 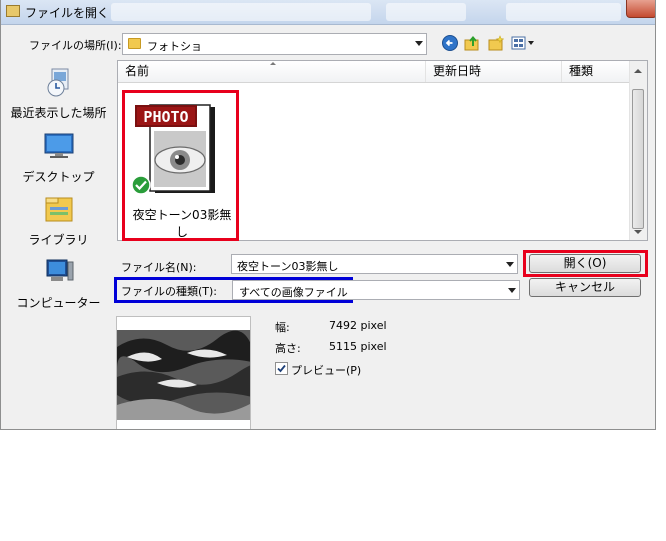 What do you see at coordinates (58, 303) in the screenshot?
I see `place-label: コンピューター` at bounding box center [58, 303].